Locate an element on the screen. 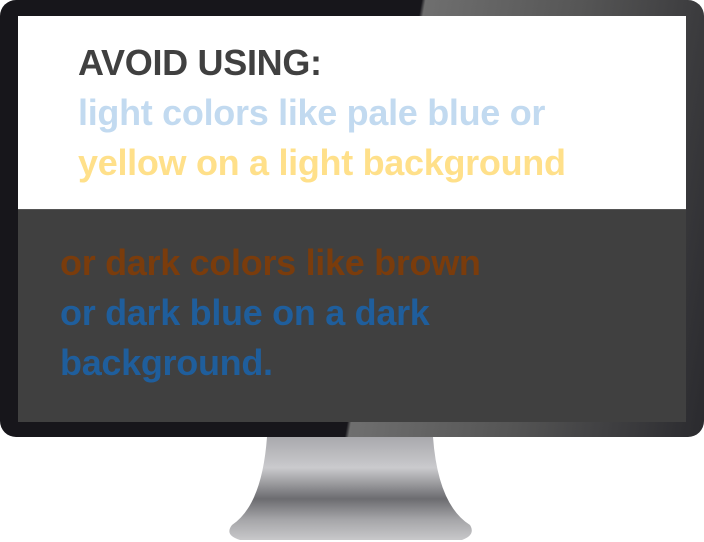 The height and width of the screenshot is (542, 704). monitor-stand is located at coordinates (350, 488).